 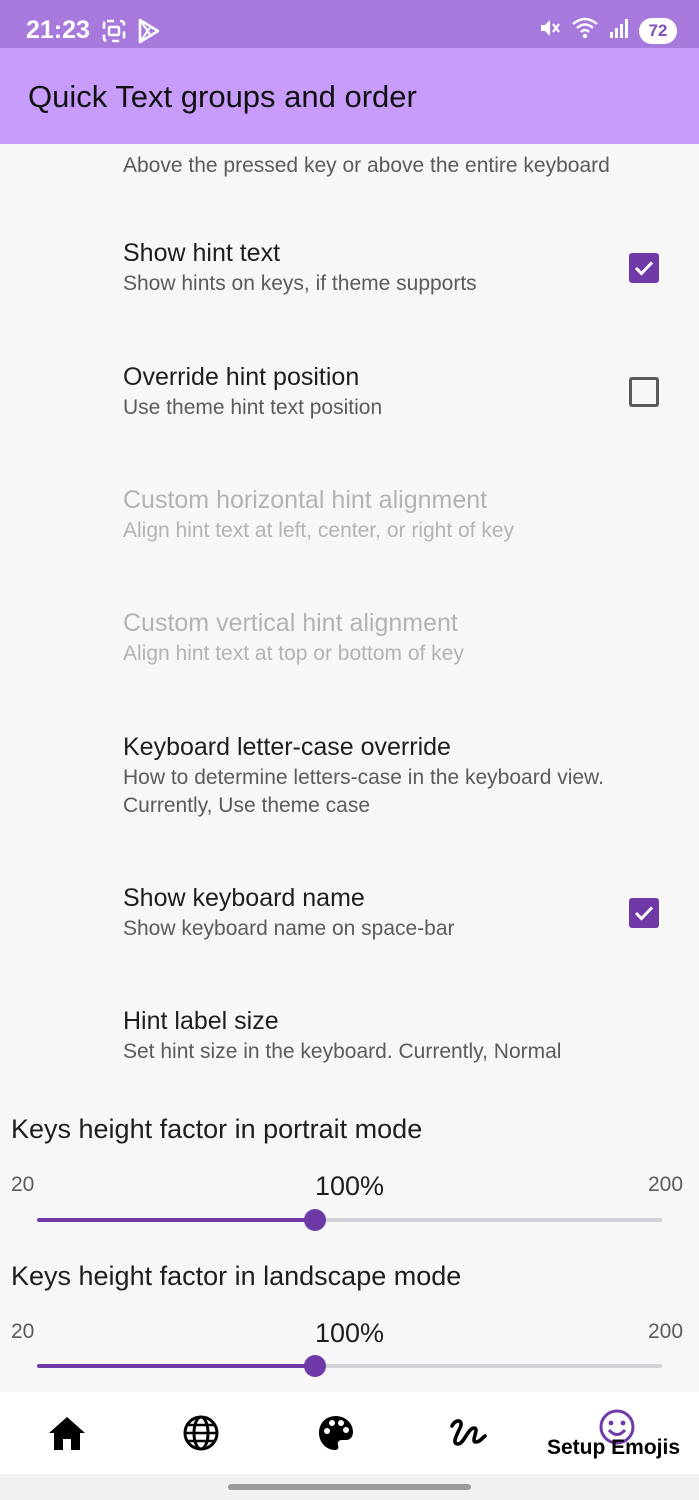 I want to click on system-gesture-area, so click(x=349, y=1487).